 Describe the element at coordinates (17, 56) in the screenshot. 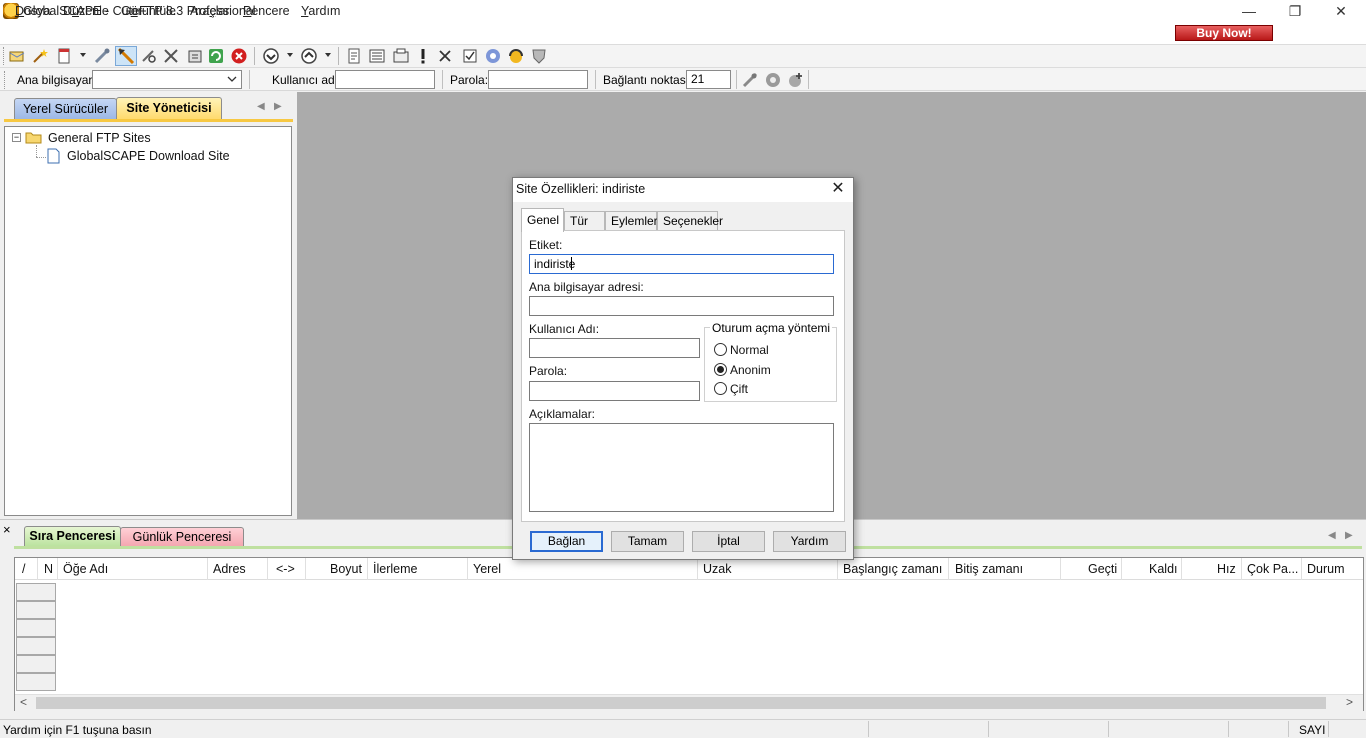

I see `open-site-manager-icon` at that location.